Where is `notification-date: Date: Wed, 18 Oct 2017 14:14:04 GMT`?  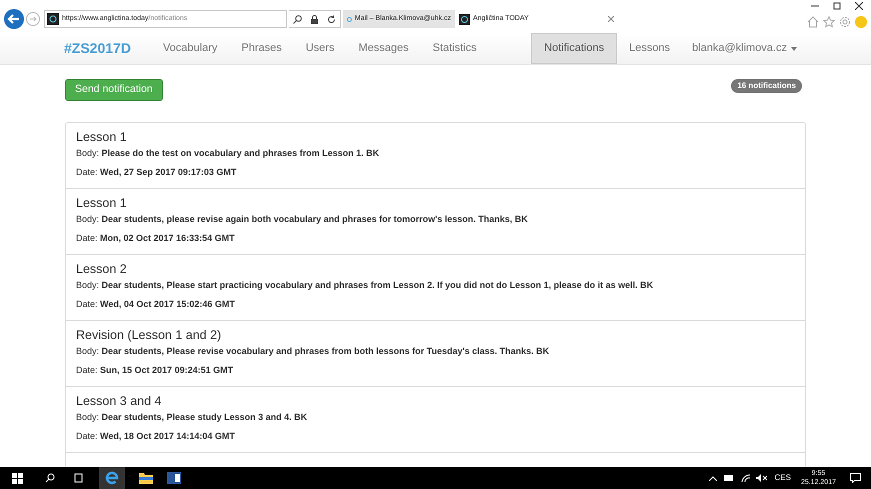
notification-date: Date: Wed, 18 Oct 2017 14:14:04 GMT is located at coordinates (156, 436).